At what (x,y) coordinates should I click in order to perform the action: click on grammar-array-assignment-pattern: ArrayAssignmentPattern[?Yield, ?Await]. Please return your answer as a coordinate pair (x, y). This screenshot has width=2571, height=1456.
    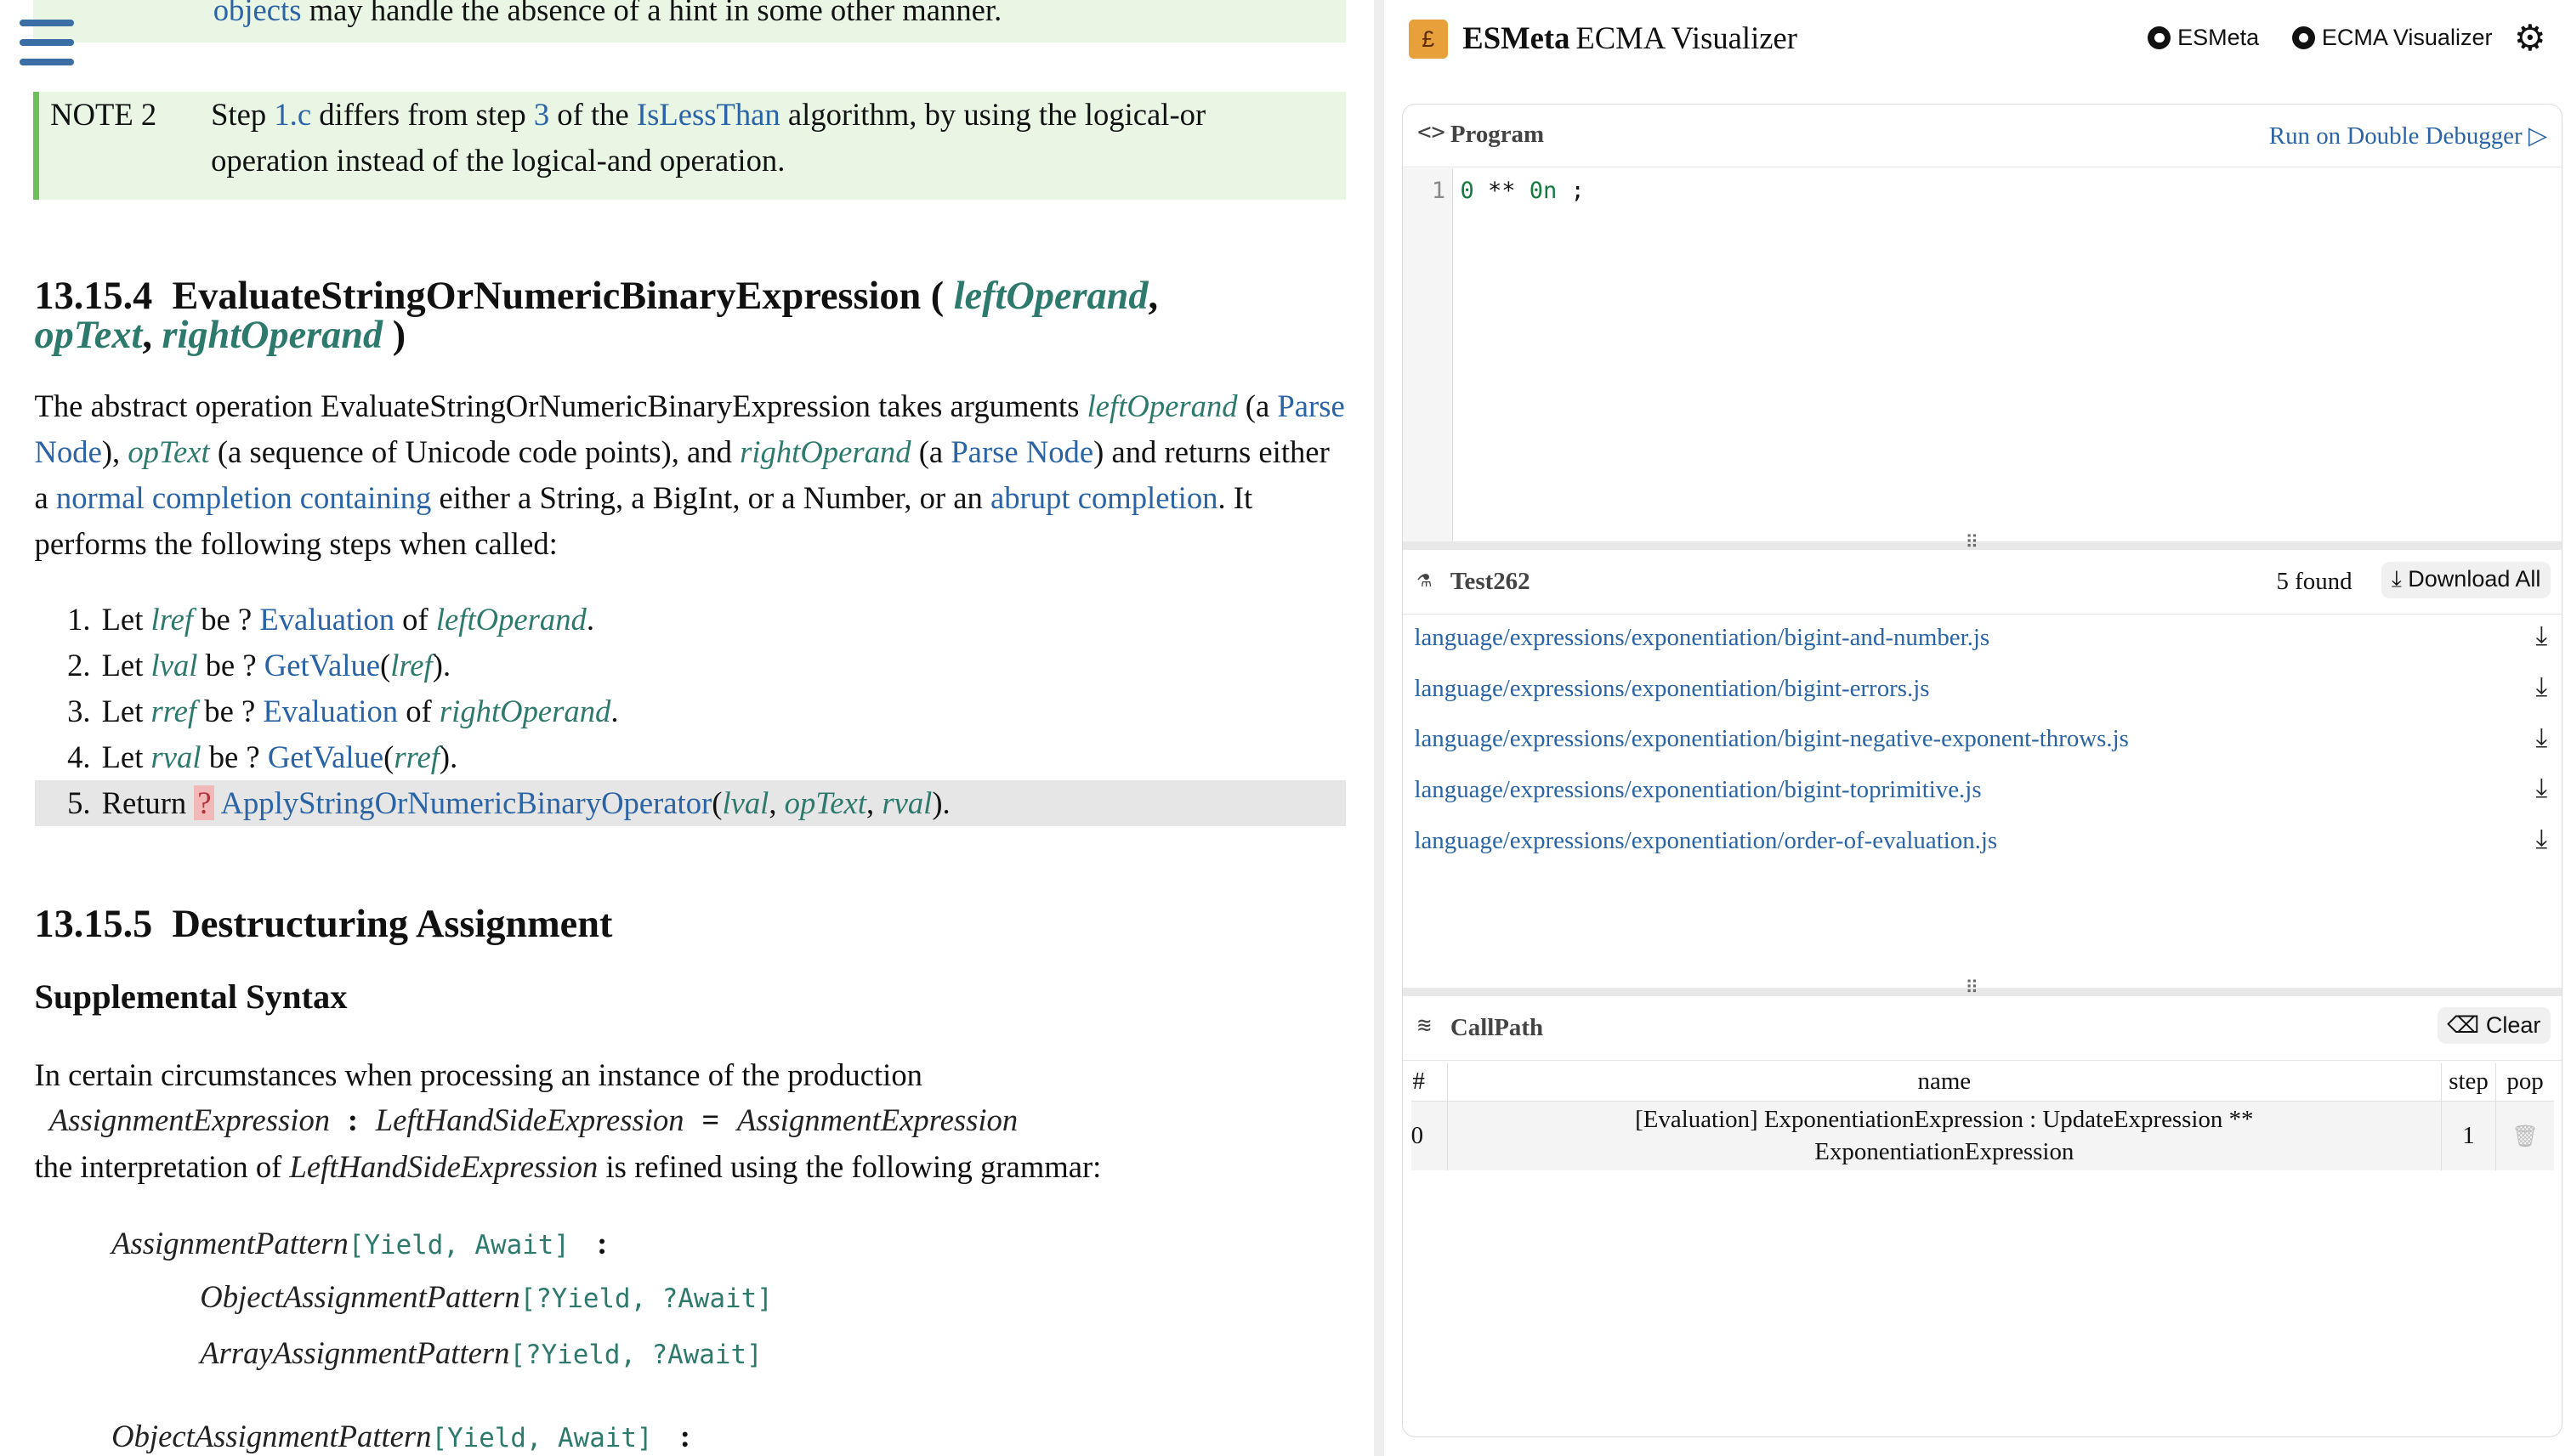
    Looking at the image, I should click on (481, 1352).